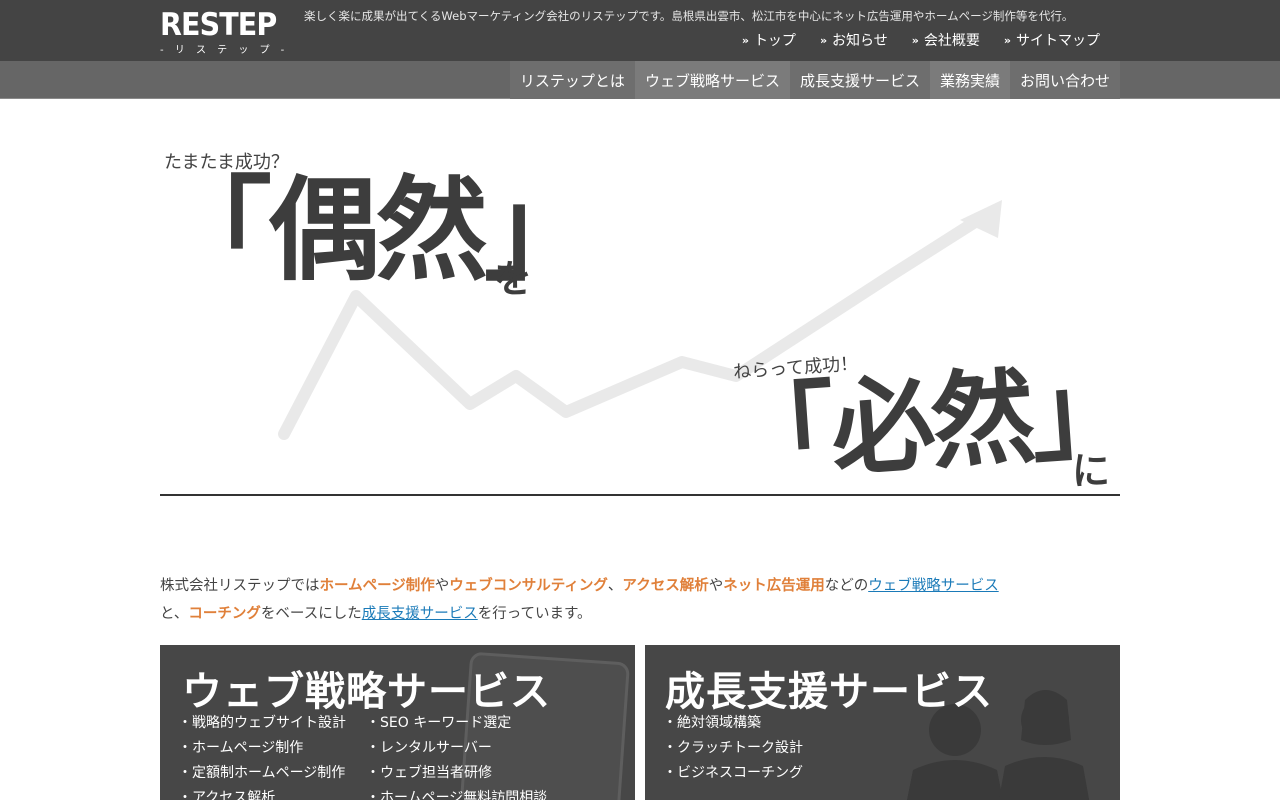  Describe the element at coordinates (733, 773) in the screenshot. I see `list-item: ビジネスコーチング` at that location.